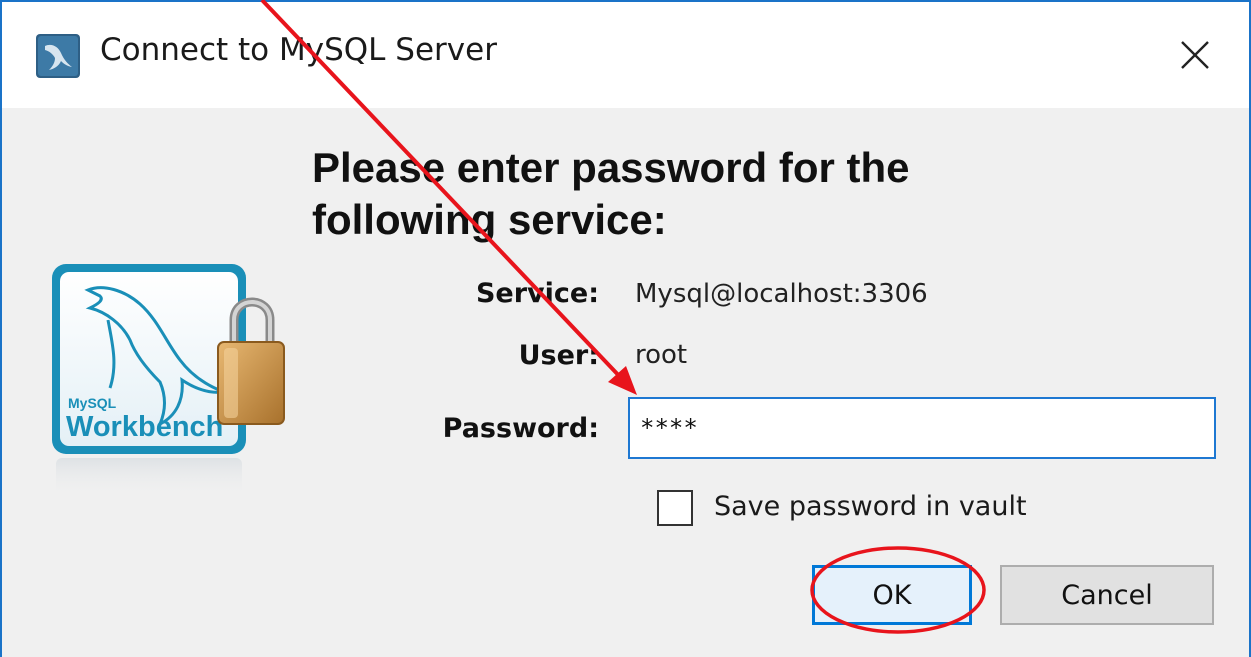  I want to click on user-value: root, so click(661, 355).